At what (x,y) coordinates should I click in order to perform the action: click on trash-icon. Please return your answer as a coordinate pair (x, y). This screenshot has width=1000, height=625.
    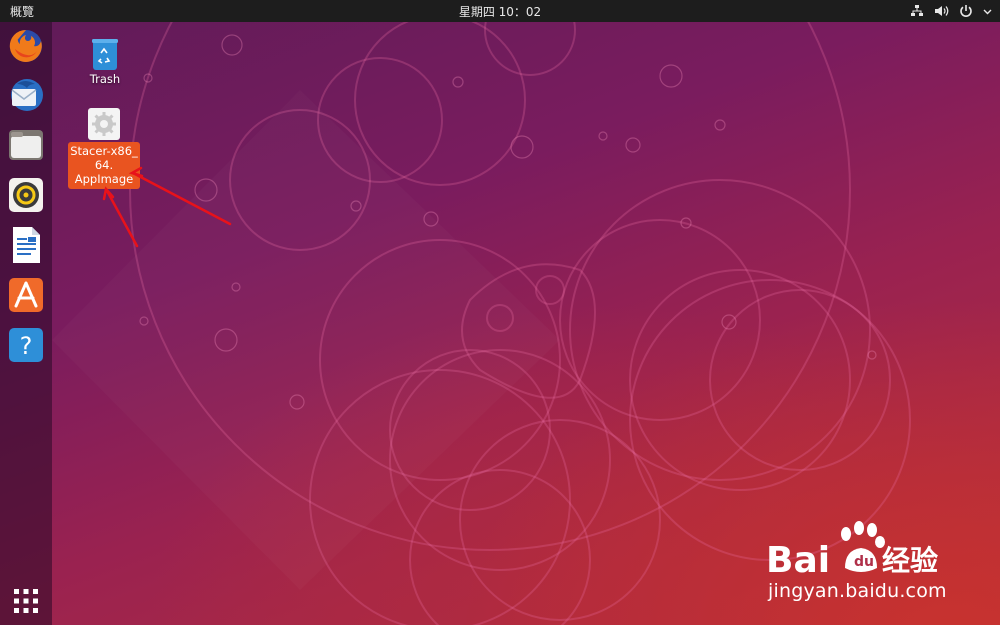
    Looking at the image, I should click on (105, 54).